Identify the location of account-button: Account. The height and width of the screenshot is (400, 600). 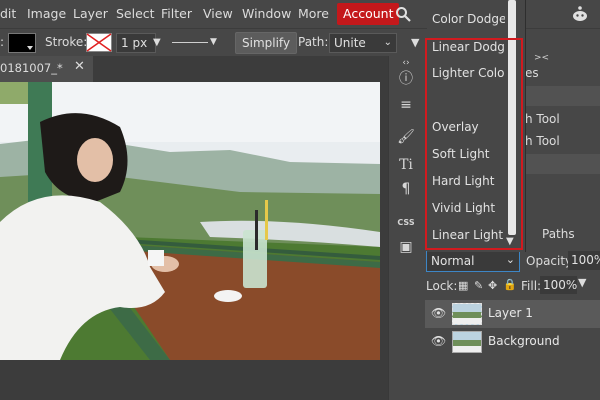
(368, 14).